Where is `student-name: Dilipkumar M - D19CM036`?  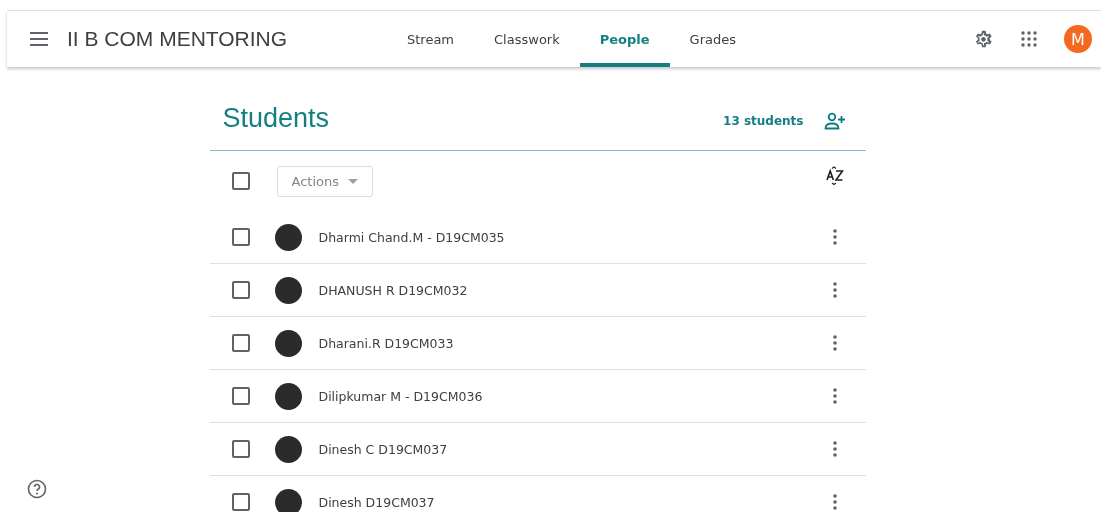 student-name: Dilipkumar M - D19CM036 is located at coordinates (400, 396).